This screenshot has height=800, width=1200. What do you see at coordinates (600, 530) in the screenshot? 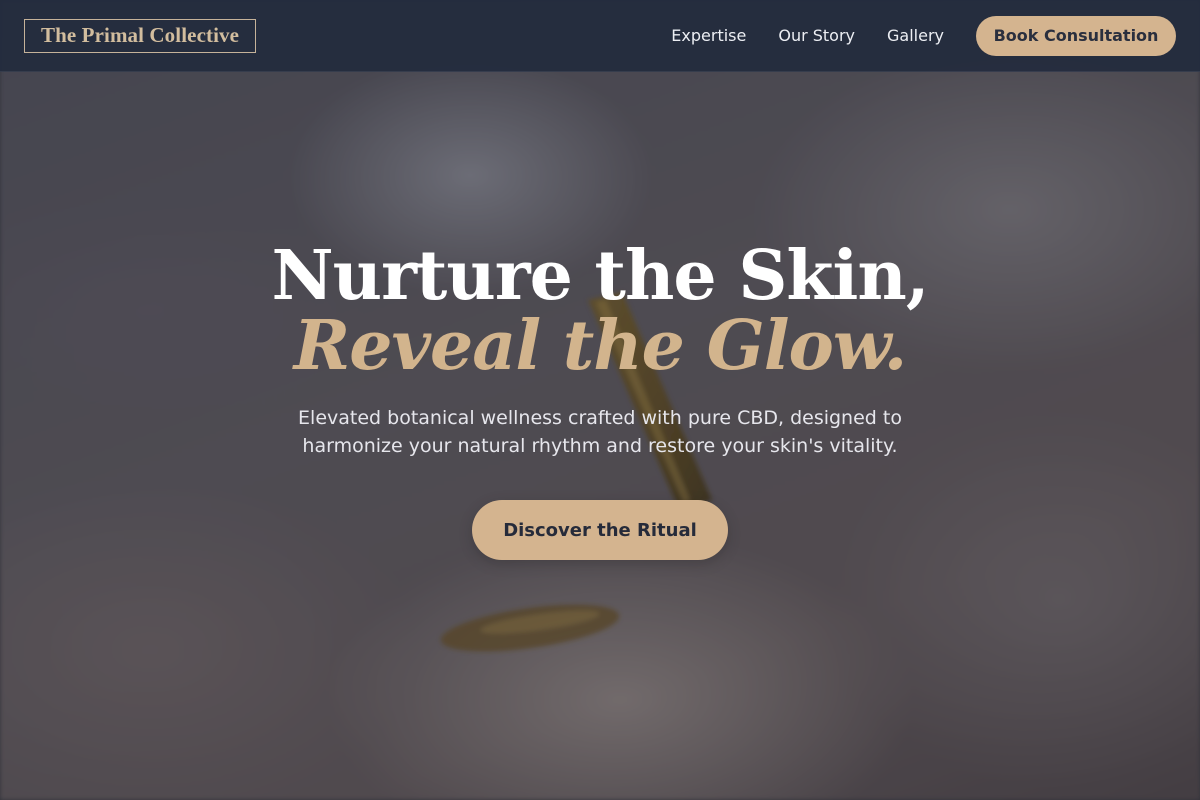
I see `discover-ritual-button: Discover the Ritual` at bounding box center [600, 530].